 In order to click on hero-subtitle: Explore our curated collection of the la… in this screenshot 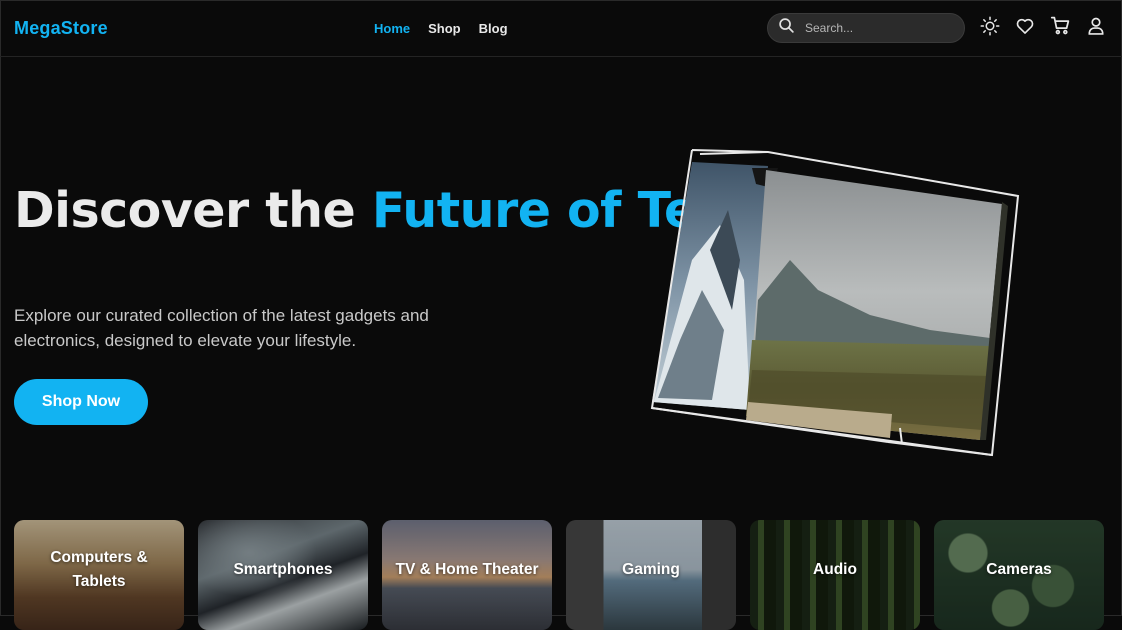, I will do `click(221, 328)`.